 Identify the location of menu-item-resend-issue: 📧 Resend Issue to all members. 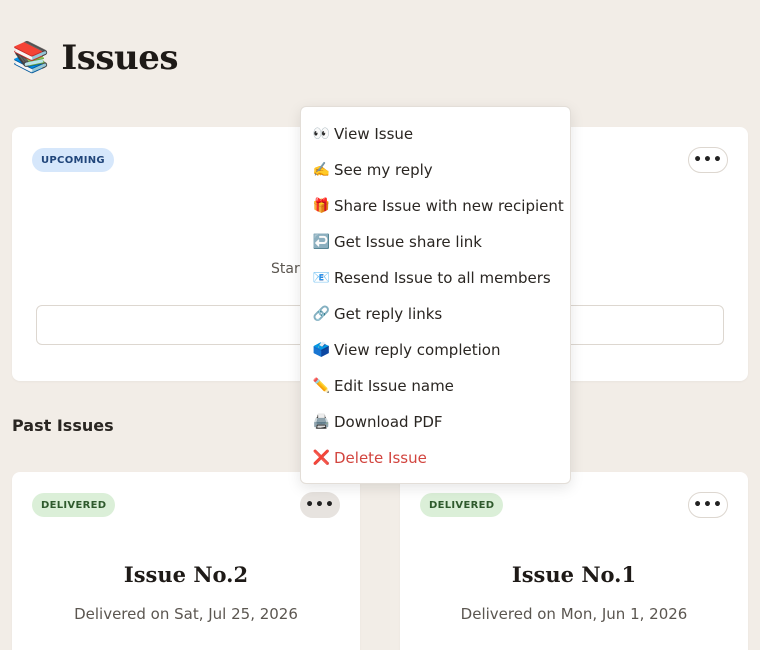
(435, 278).